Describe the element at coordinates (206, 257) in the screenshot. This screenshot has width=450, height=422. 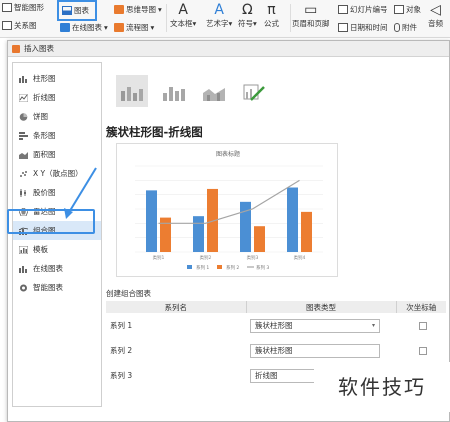
I see `x-tick-label: 类别2` at that location.